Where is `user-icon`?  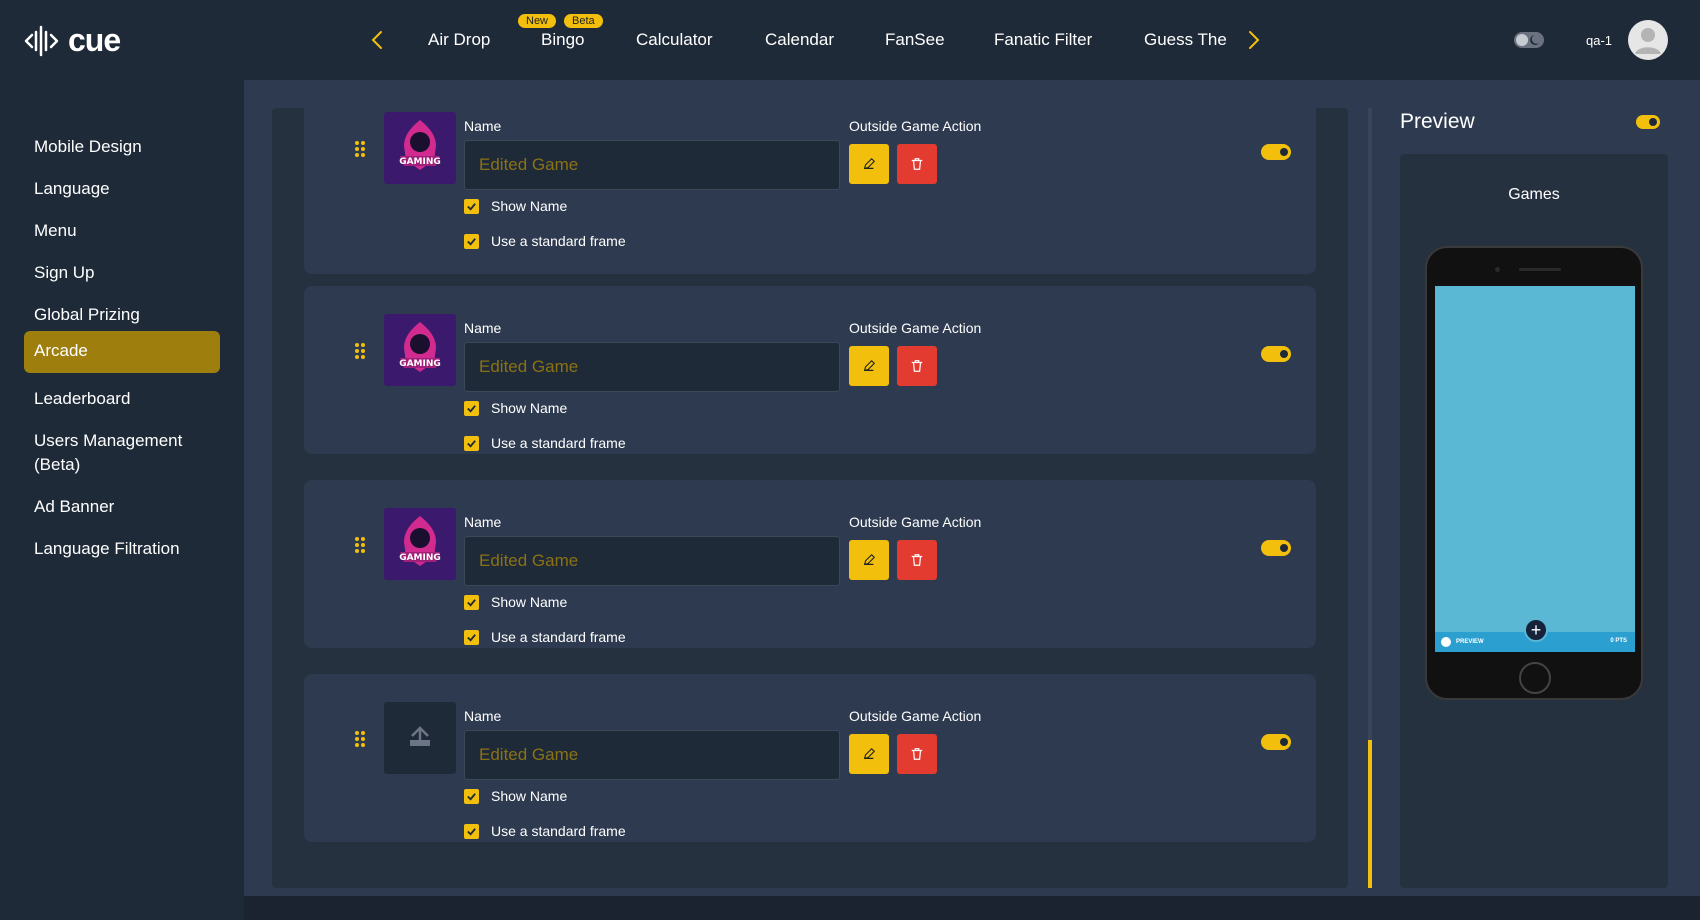 user-icon is located at coordinates (1648, 41).